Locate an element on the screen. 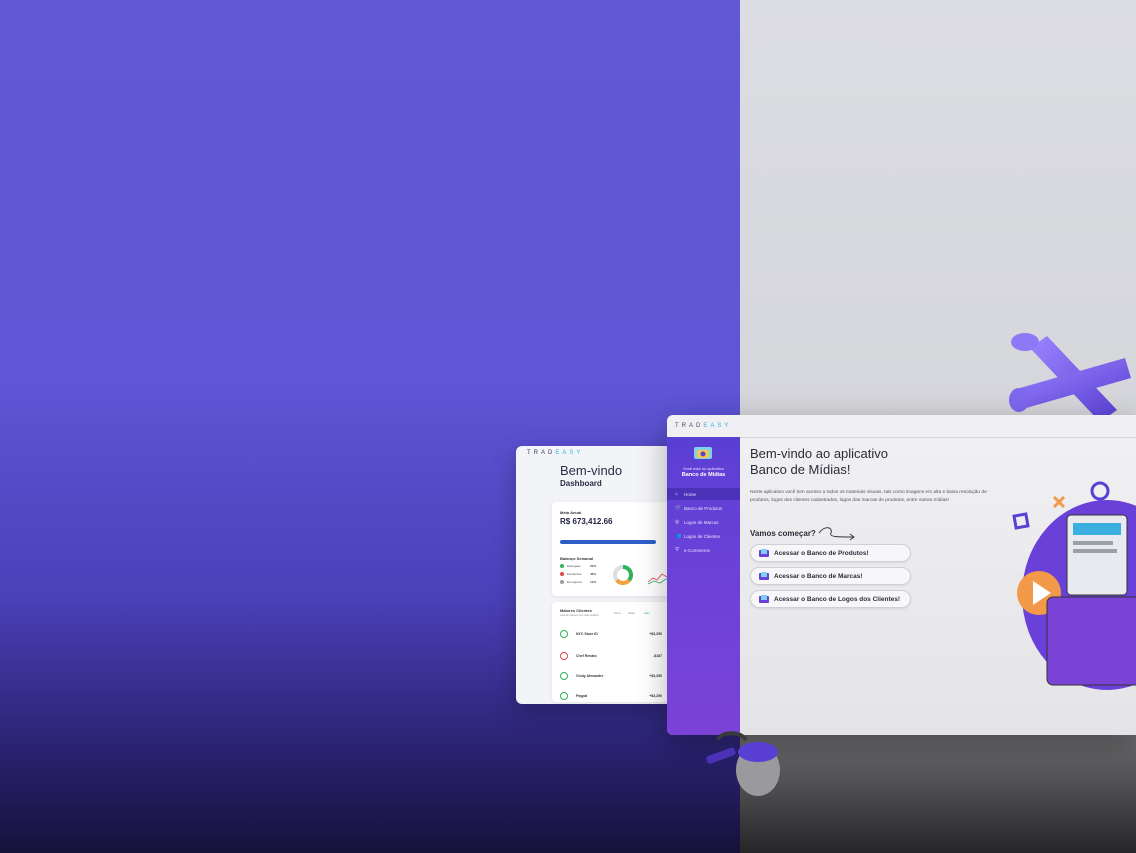 The width and height of the screenshot is (1136, 853). column-header: Status is located at coordinates (632, 613).